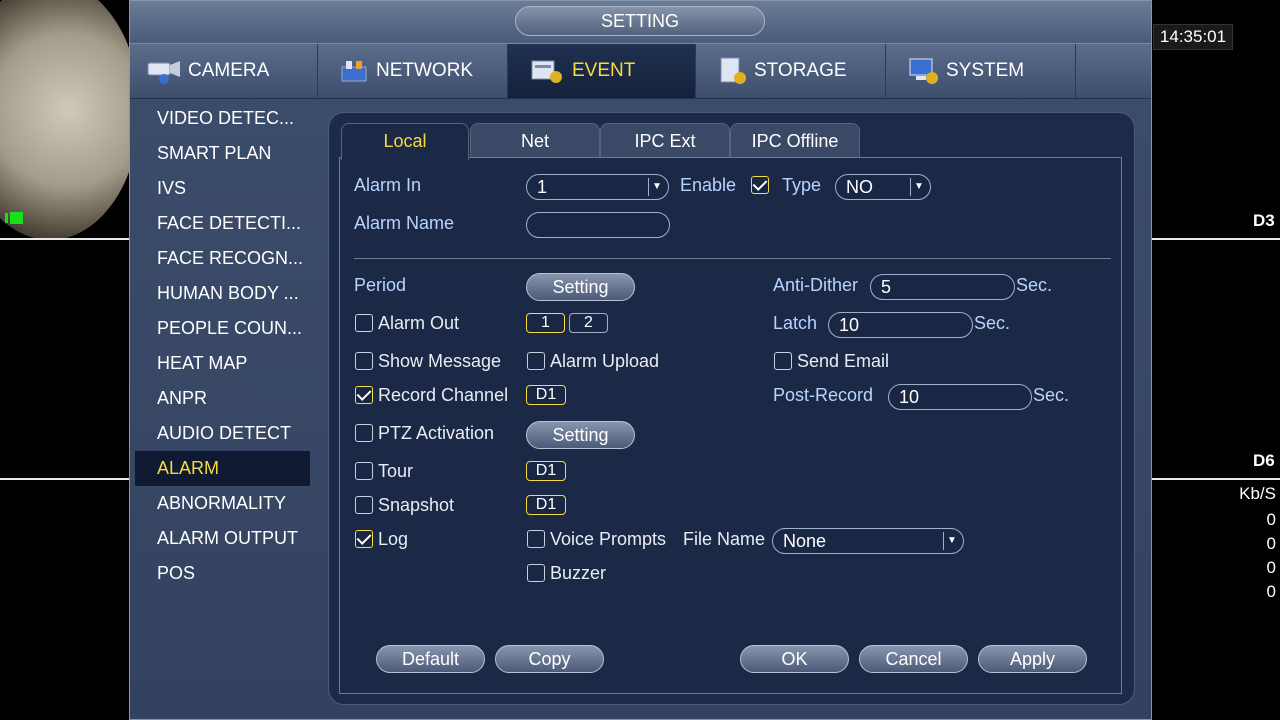 The width and height of the screenshot is (1280, 720). Describe the element at coordinates (443, 395) in the screenshot. I see `record-channel-label: Record Channel` at that location.